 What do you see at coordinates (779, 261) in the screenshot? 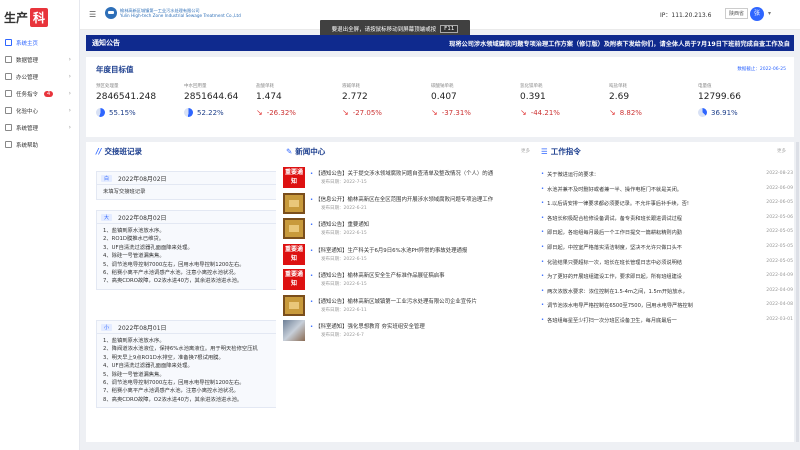
I see `instruction-date: 2022-05-05` at bounding box center [779, 261].